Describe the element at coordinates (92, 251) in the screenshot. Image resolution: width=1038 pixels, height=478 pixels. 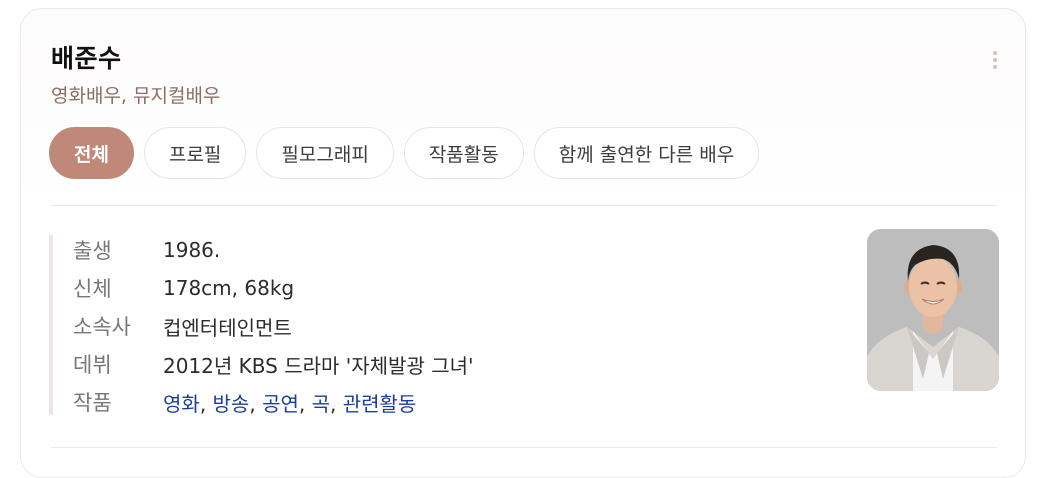
I see `info-label-birth: 출생` at that location.